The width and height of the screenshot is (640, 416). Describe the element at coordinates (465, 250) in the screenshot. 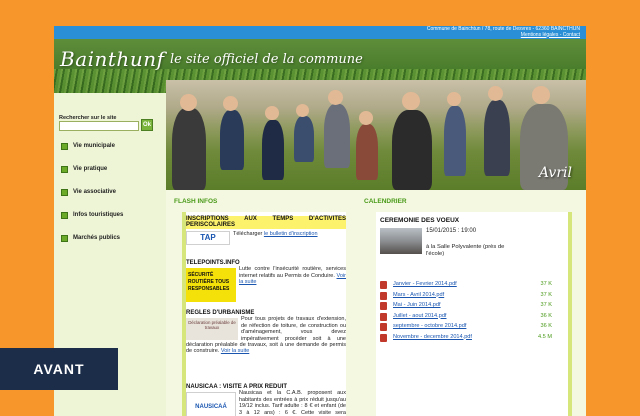

I see `event-location: à la Salle Polyvalente (près de l'école)` at that location.